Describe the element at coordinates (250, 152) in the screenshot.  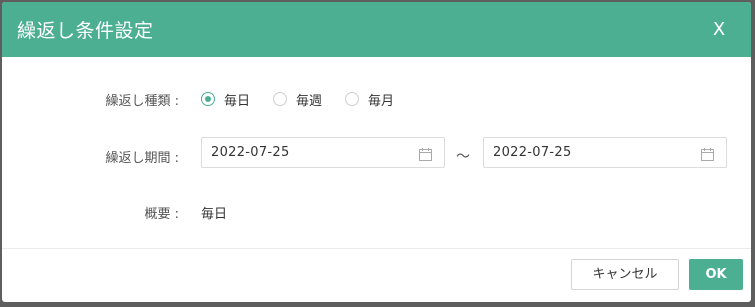
I see `start-date-value: 2022-07-25` at that location.